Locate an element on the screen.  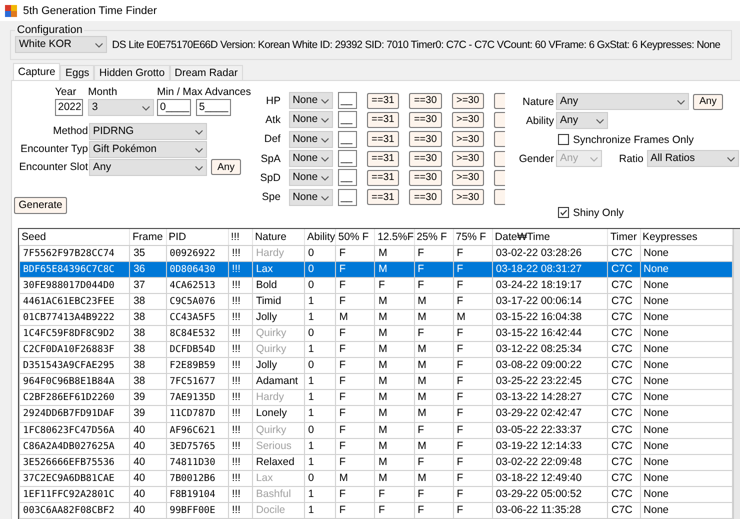
nature-dropdown: Any is located at coordinates (622, 101).